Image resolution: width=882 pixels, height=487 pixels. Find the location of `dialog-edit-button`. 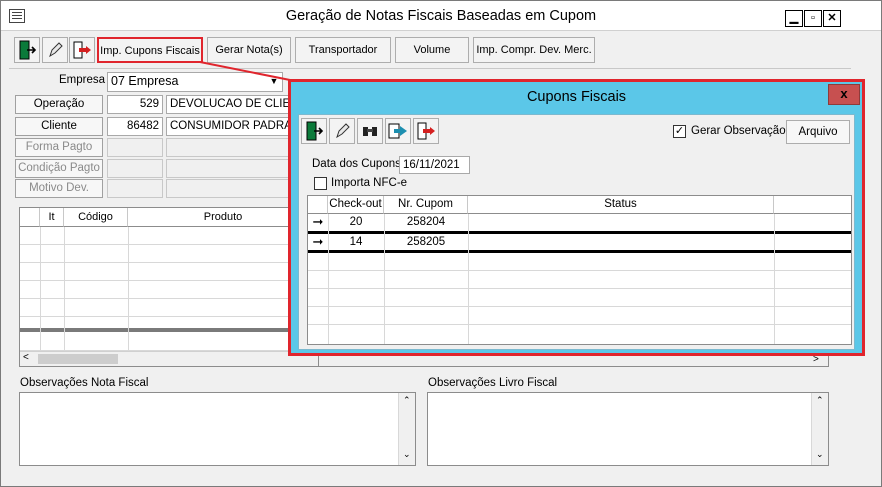

dialog-edit-button is located at coordinates (342, 131).